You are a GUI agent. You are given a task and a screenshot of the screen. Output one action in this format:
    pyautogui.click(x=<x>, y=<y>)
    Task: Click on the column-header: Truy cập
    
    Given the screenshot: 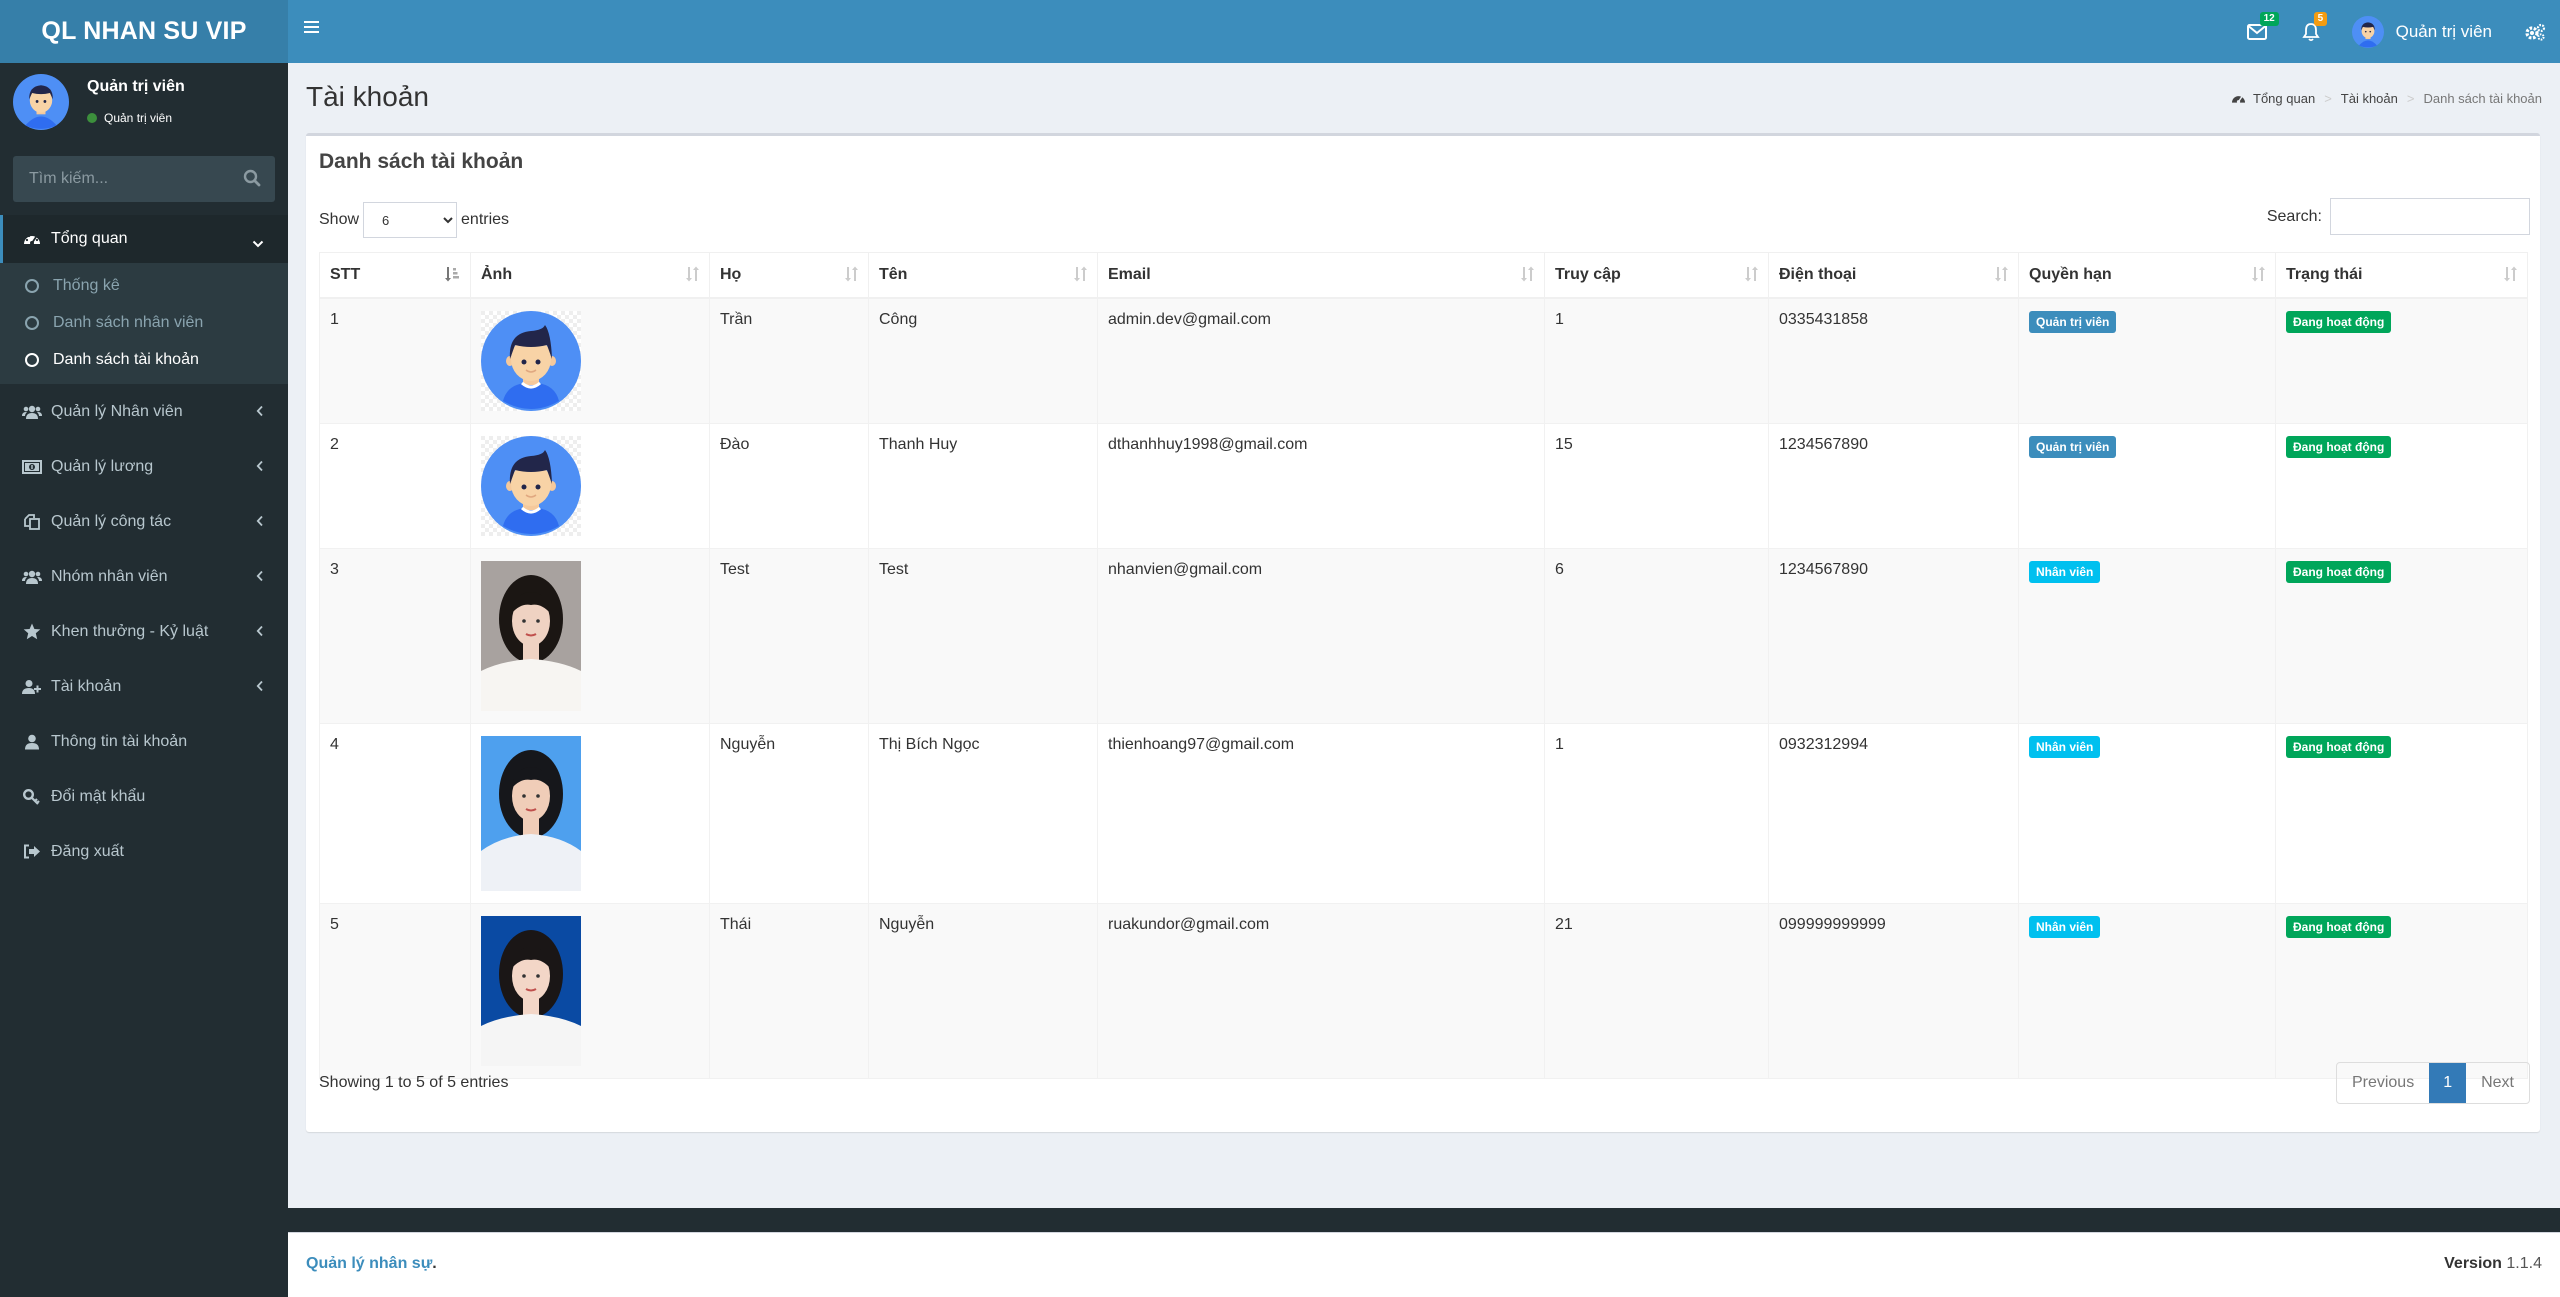 What is the action you would take?
    pyautogui.click(x=1656, y=275)
    